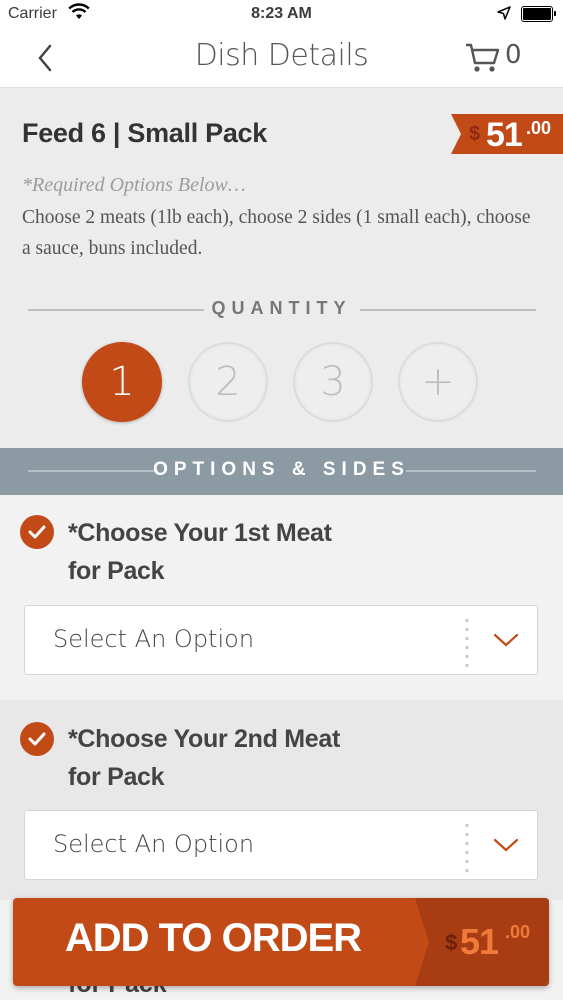  What do you see at coordinates (438, 382) in the screenshot?
I see `quantity-option-more: +` at bounding box center [438, 382].